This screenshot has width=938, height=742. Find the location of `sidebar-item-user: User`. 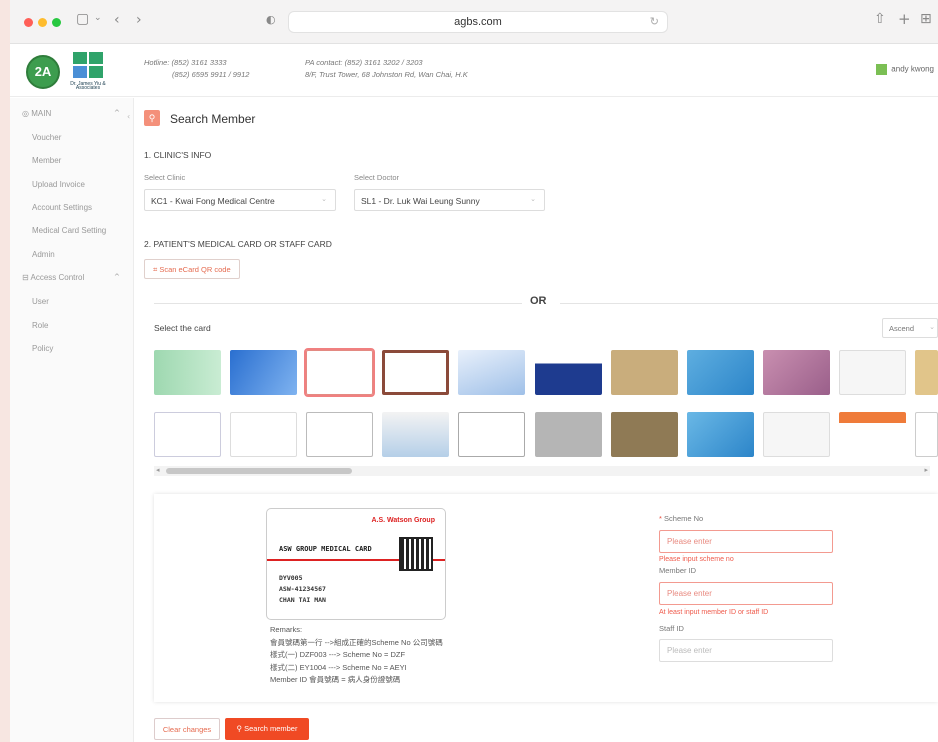

sidebar-item-user: User is located at coordinates (40, 301).